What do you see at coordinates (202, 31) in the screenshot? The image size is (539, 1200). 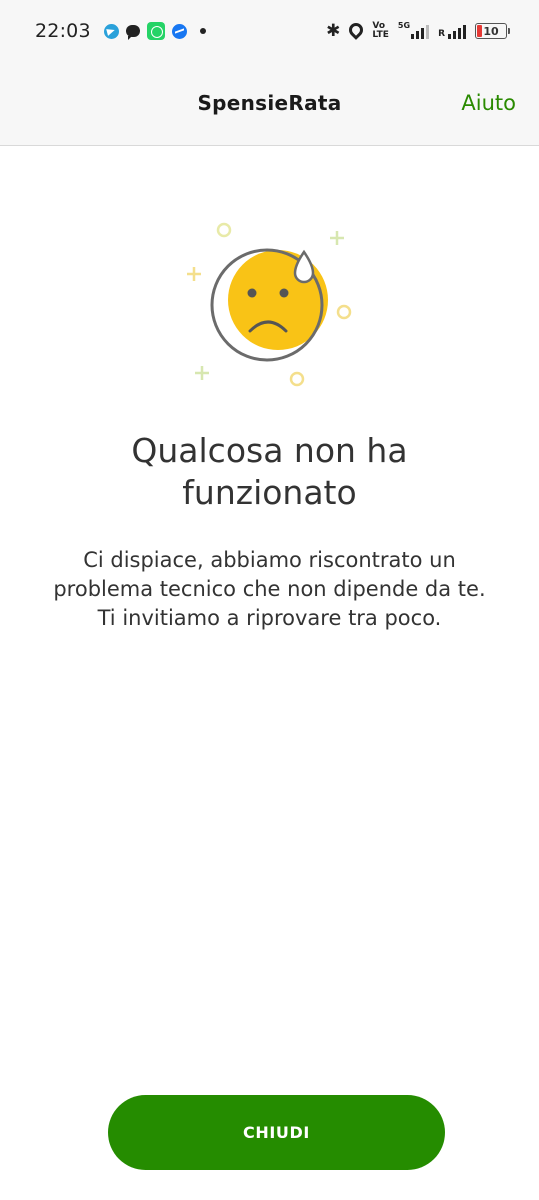 I see `more-dot-icon` at bounding box center [202, 31].